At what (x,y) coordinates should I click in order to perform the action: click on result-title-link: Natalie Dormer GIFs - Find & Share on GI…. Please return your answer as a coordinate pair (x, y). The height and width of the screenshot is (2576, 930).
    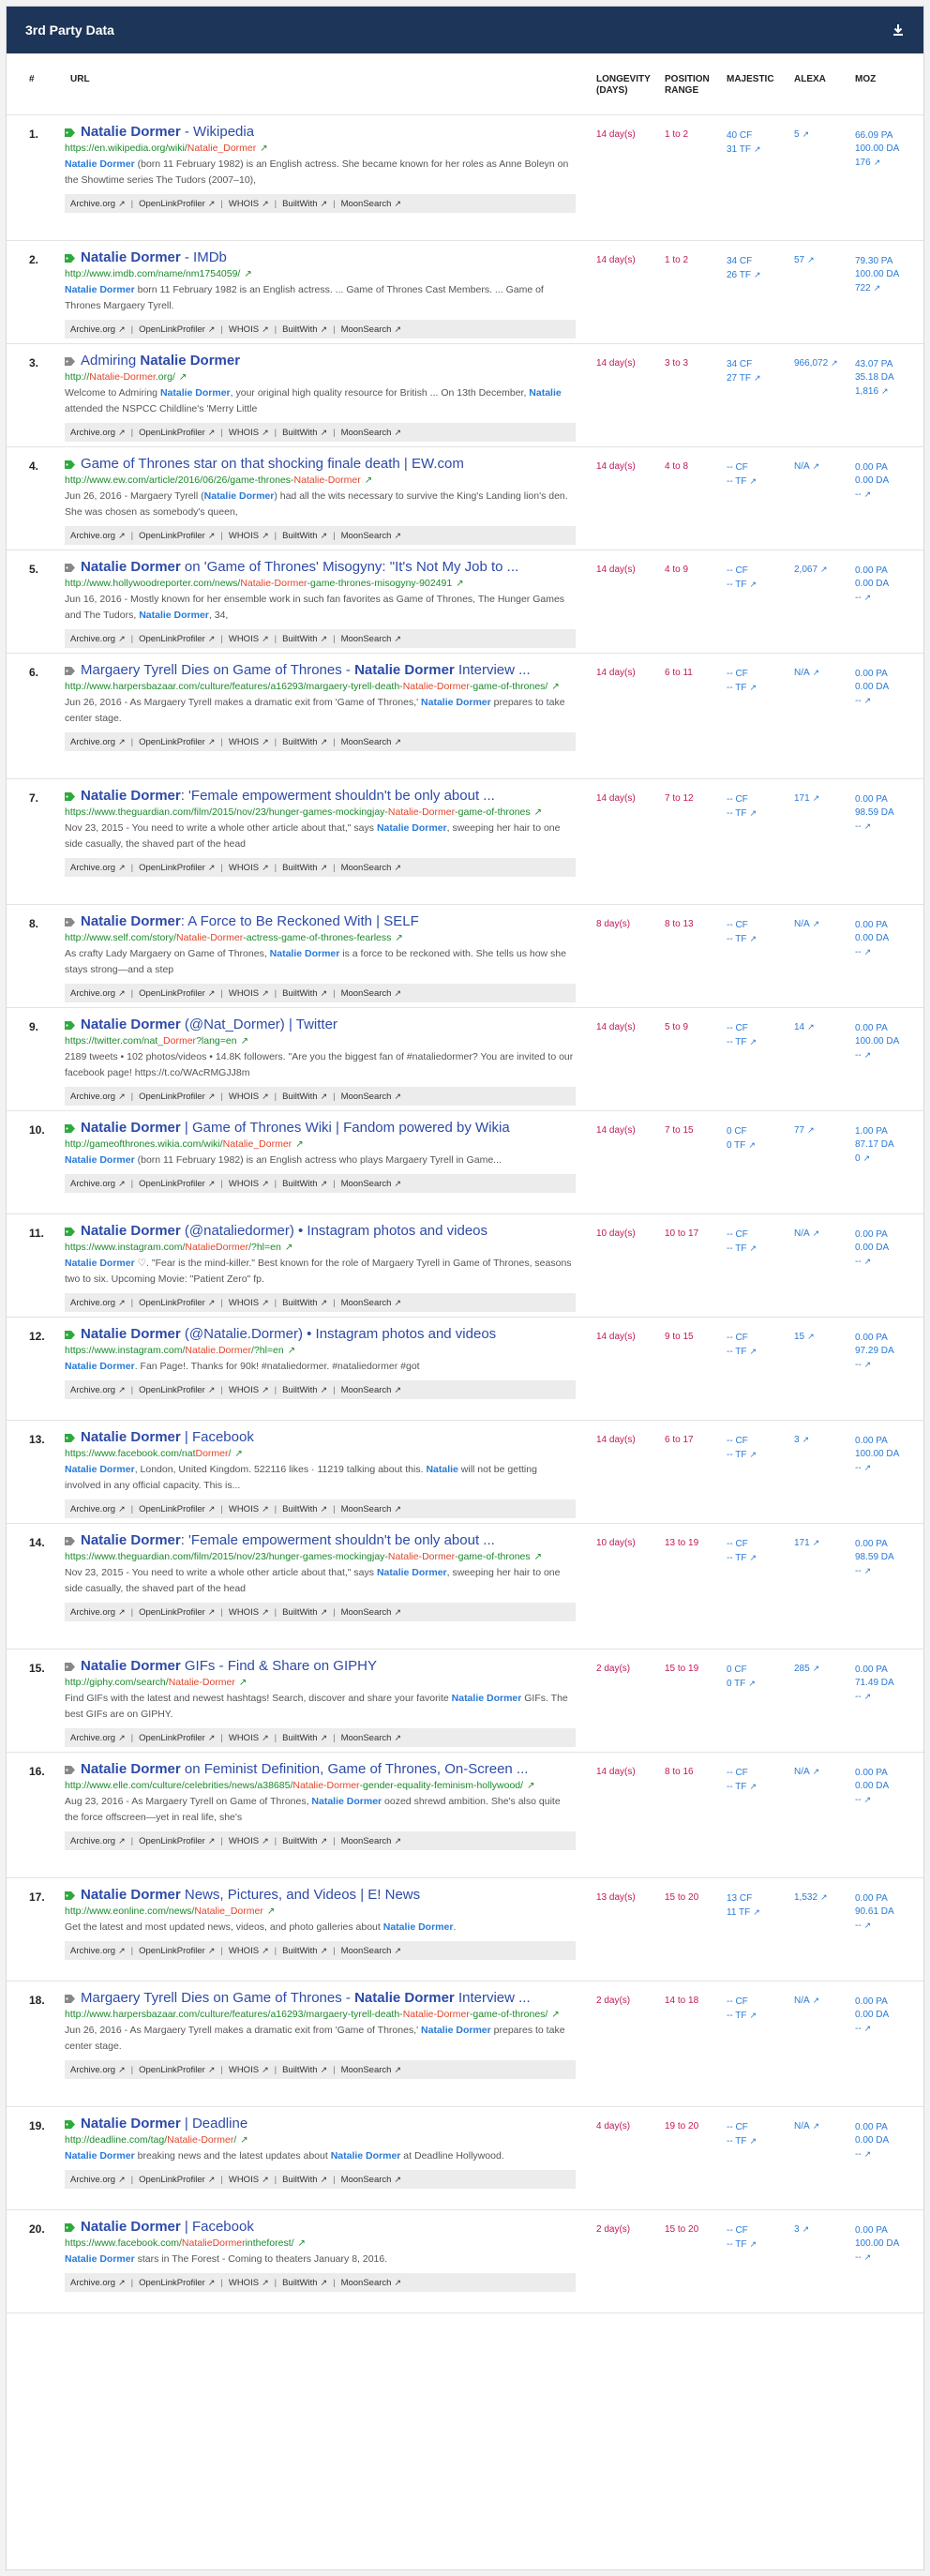
    Looking at the image, I should click on (229, 1666).